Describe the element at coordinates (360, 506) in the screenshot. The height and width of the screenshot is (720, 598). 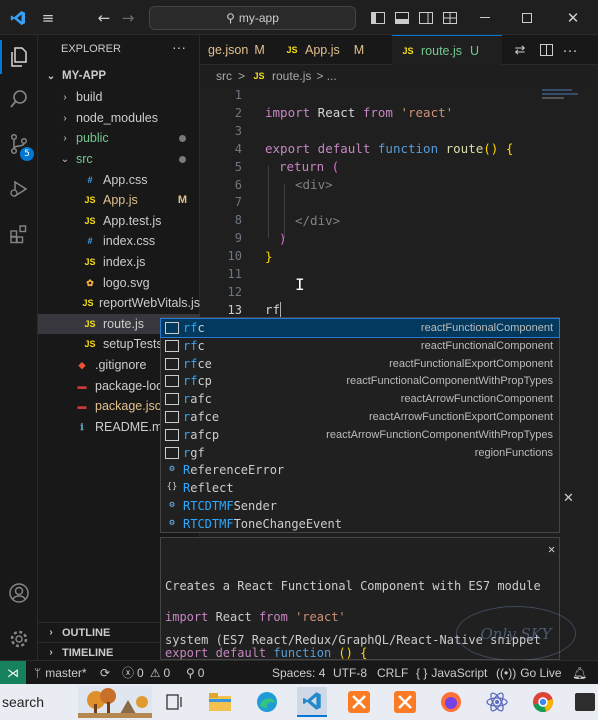
I see `suggestion-item: ⚙ RTCDTMFSender` at that location.